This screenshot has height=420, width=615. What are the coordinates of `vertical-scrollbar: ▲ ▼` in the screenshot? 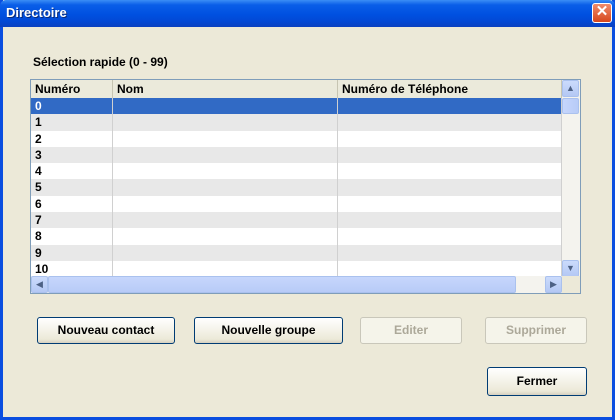 It's located at (571, 178).